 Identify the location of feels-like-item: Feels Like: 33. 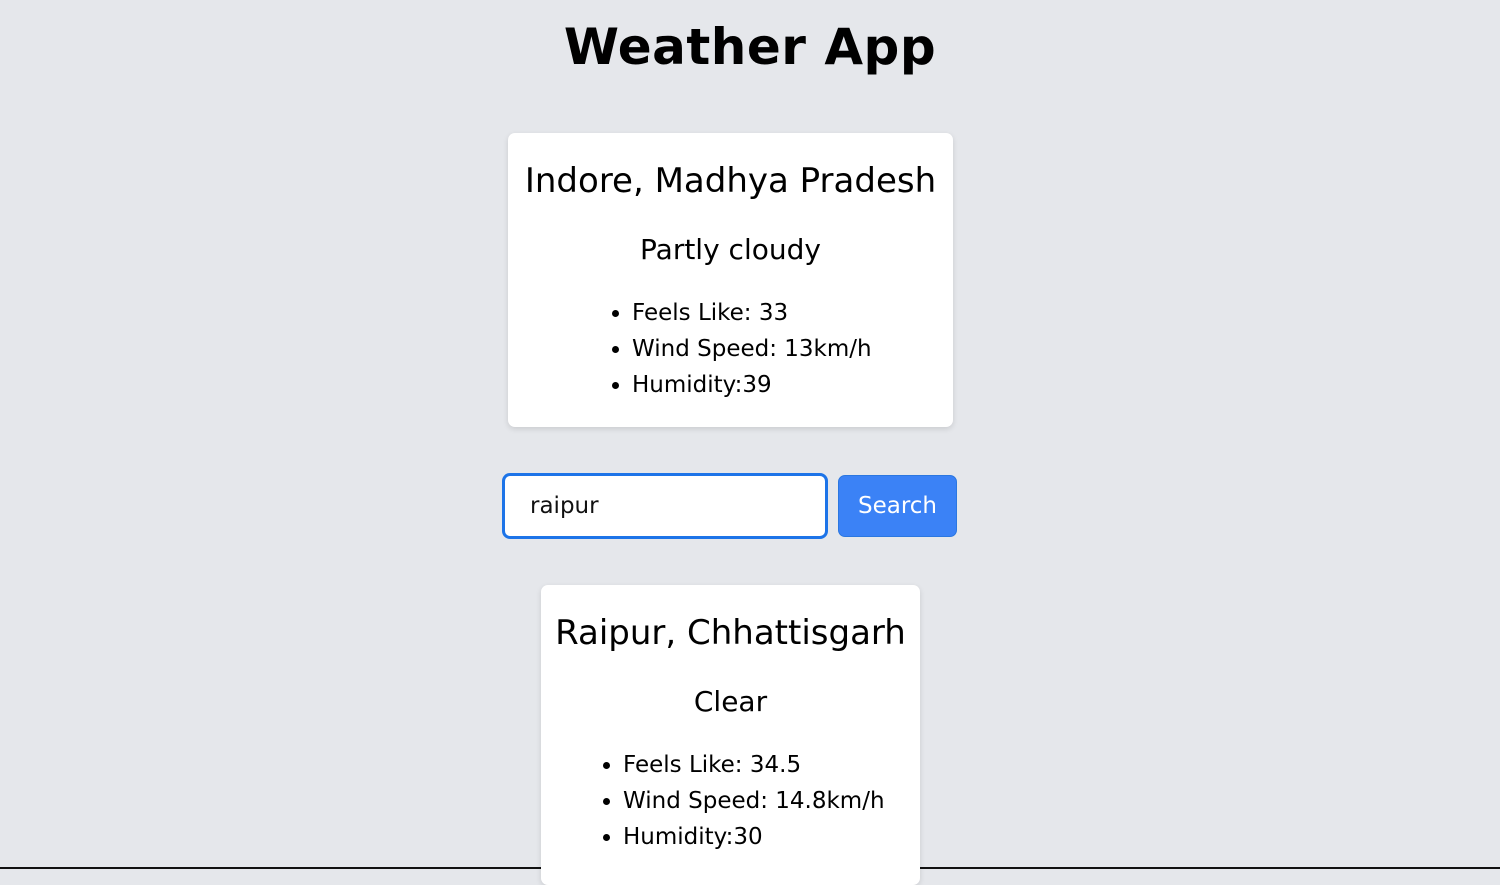
(752, 313).